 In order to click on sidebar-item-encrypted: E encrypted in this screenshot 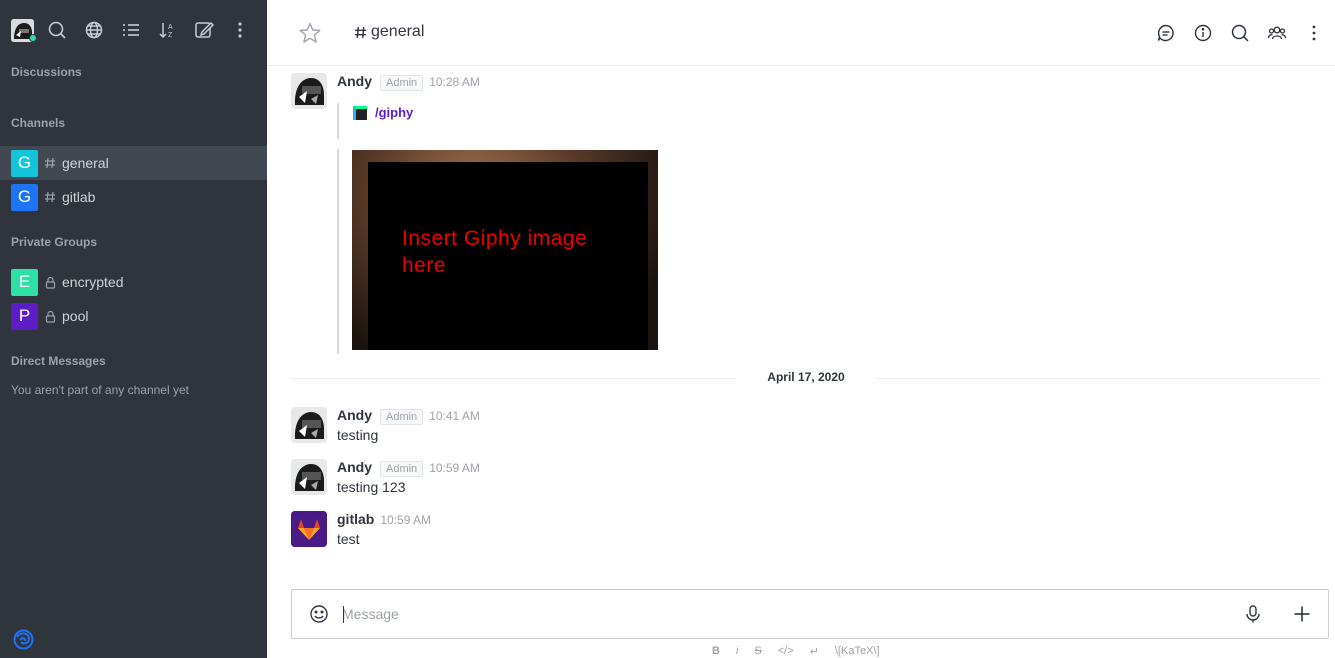, I will do `click(133, 282)`.